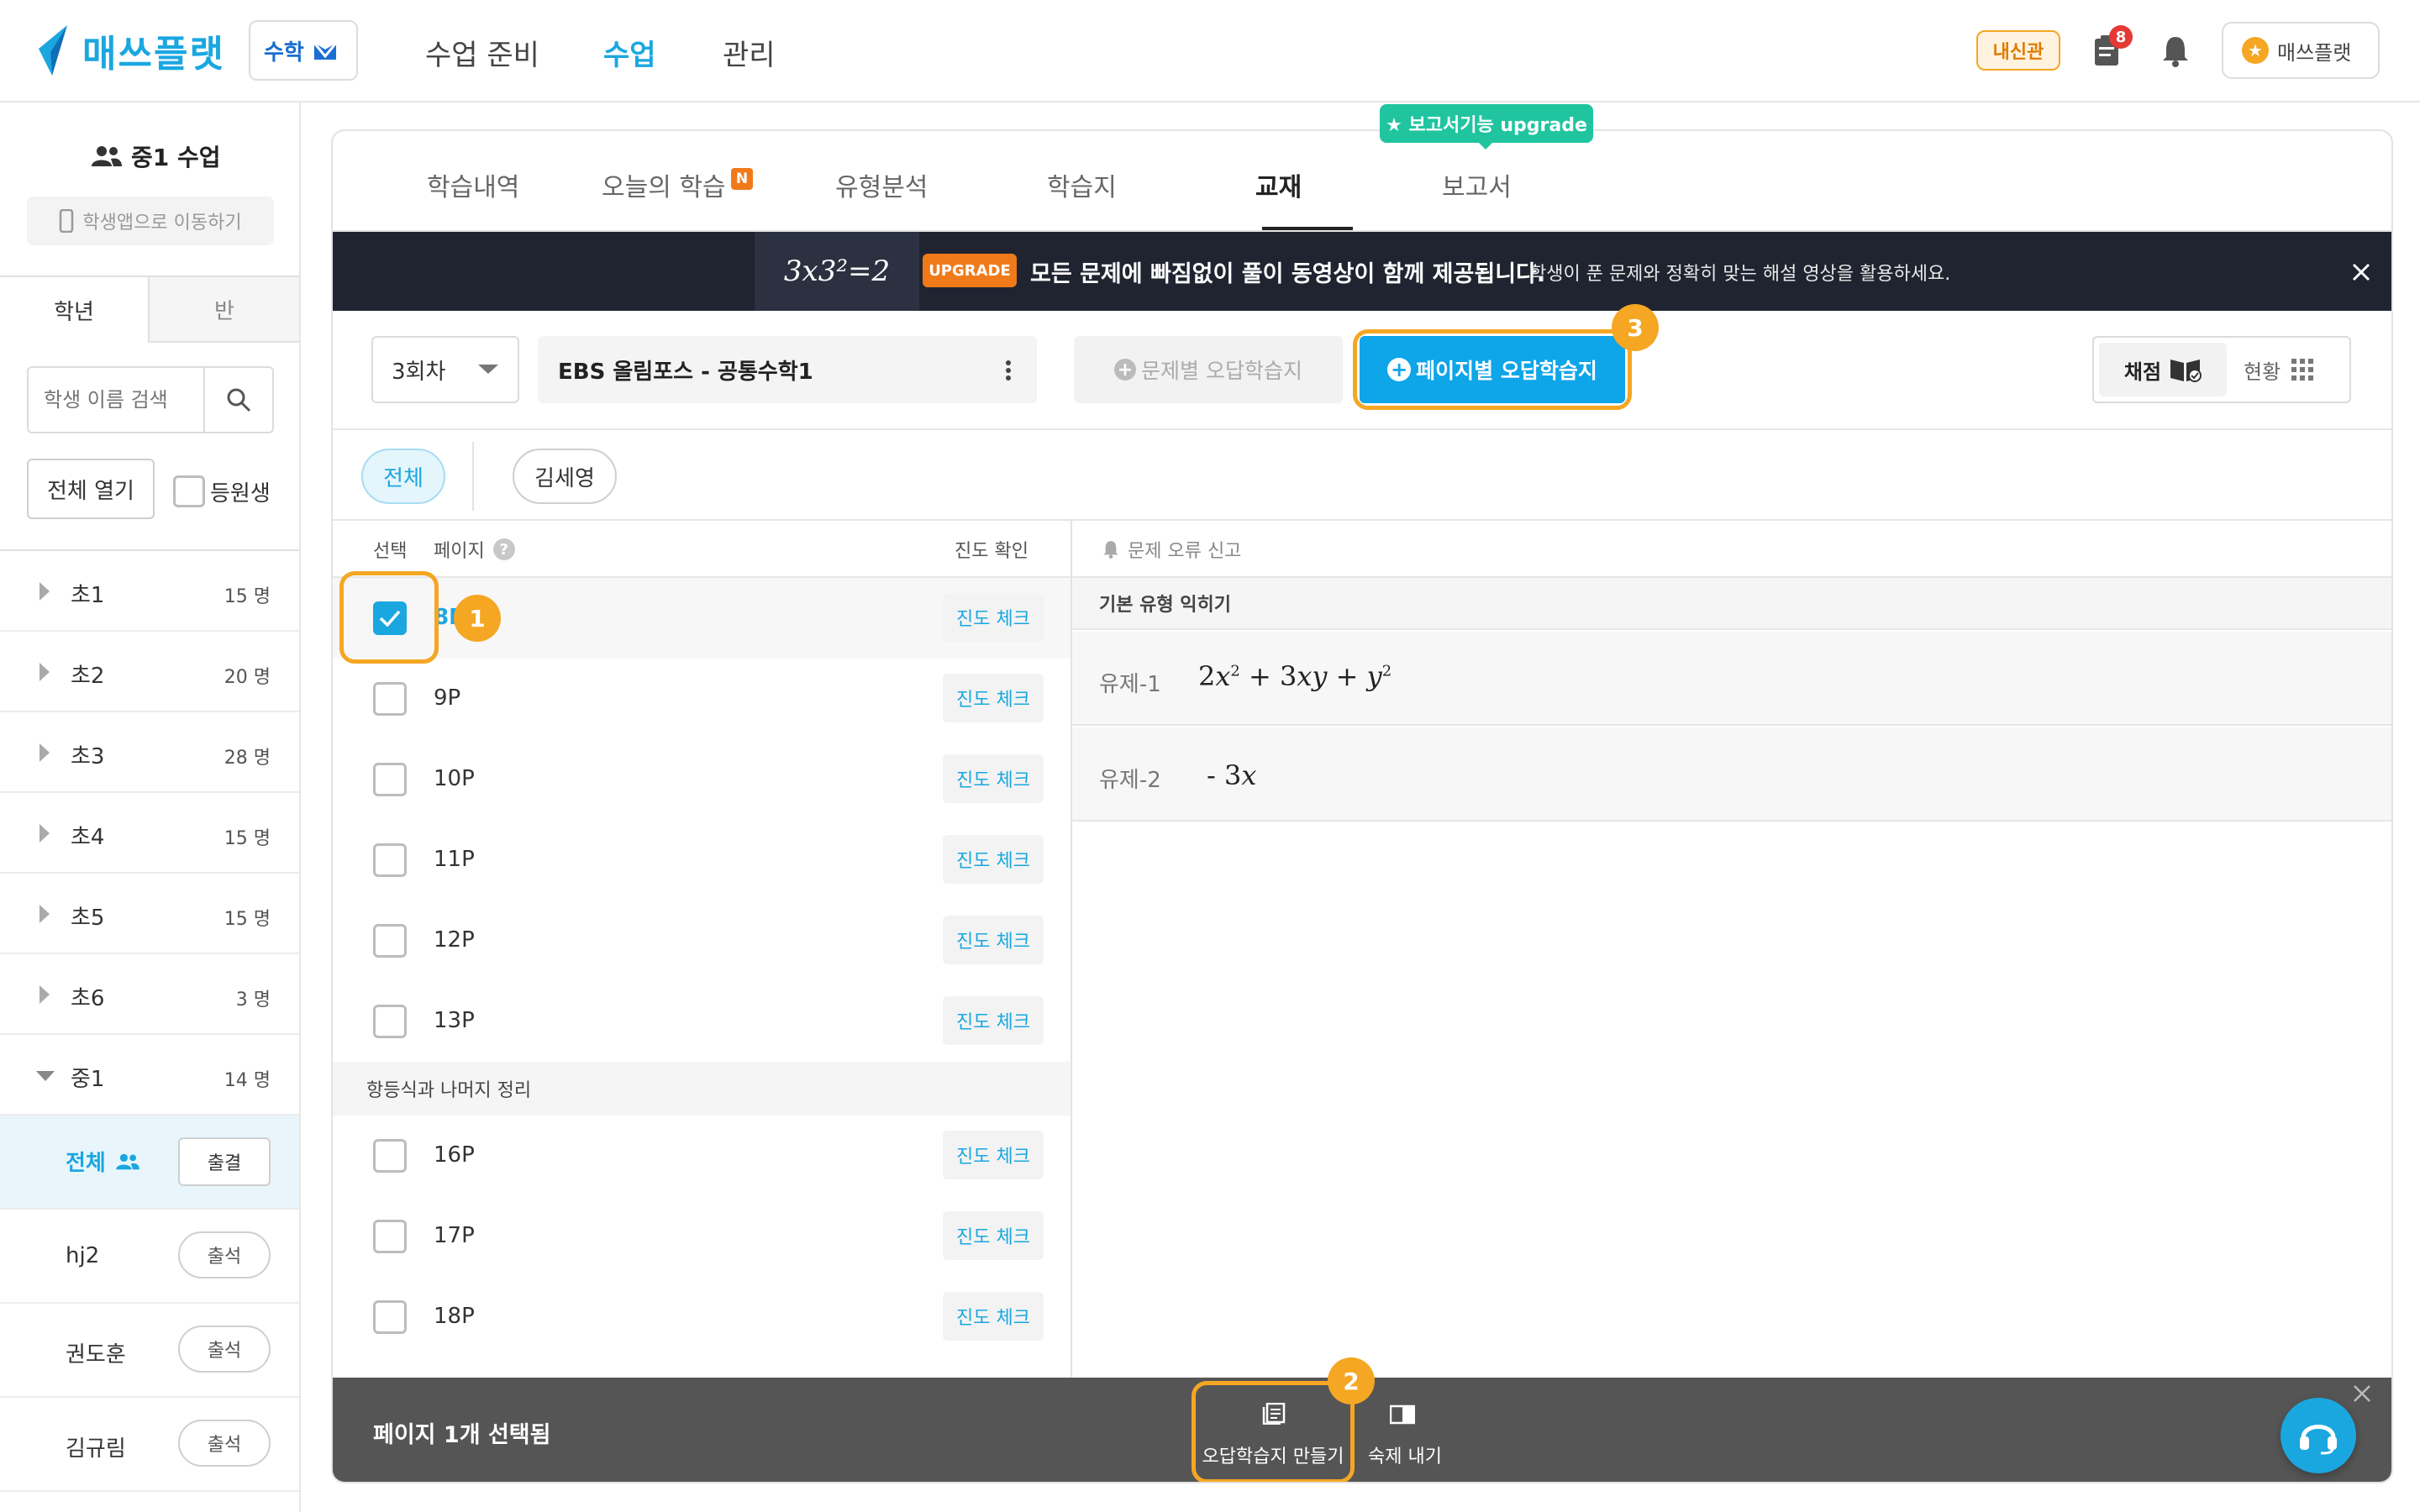 This screenshot has height=1512, width=2420. What do you see at coordinates (248, 758) in the screenshot?
I see `grade-count: 28 명` at bounding box center [248, 758].